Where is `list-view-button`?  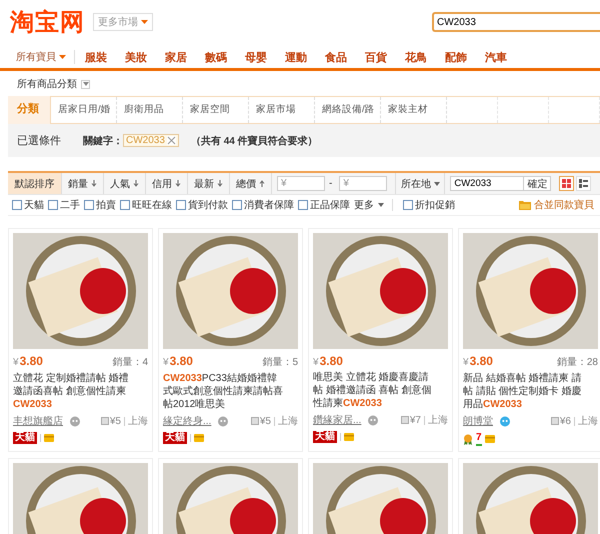
list-view-button is located at coordinates (584, 183).